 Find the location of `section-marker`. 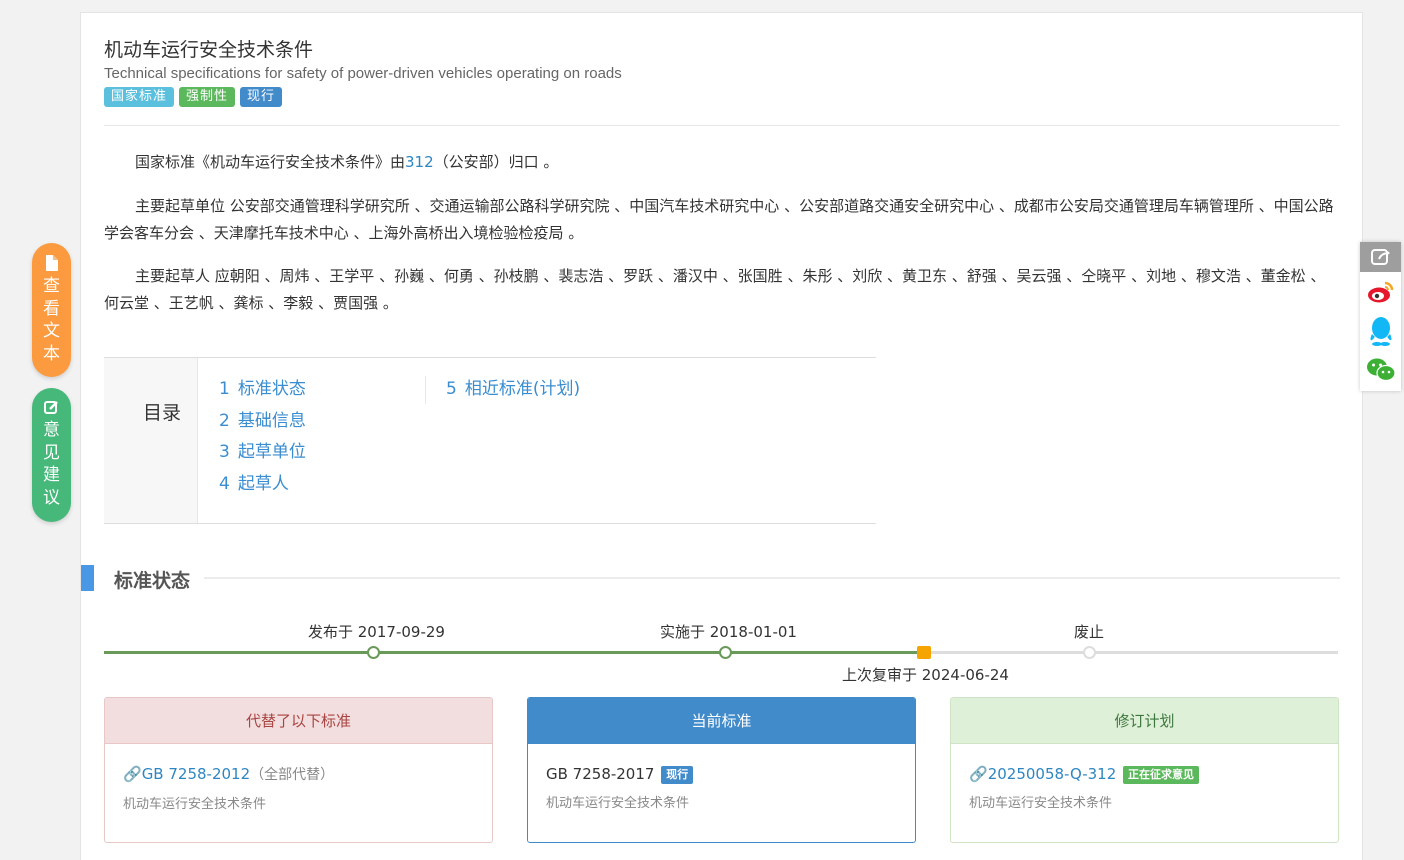

section-marker is located at coordinates (87, 578).